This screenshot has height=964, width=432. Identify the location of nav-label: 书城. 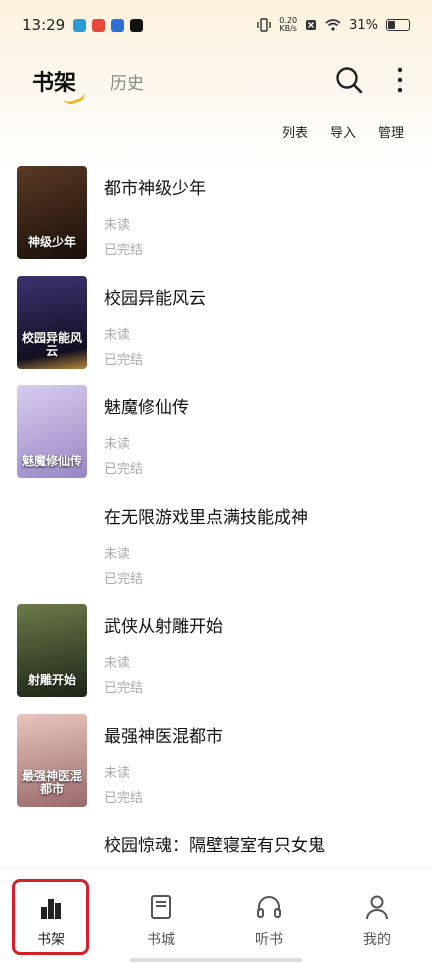
(161, 940).